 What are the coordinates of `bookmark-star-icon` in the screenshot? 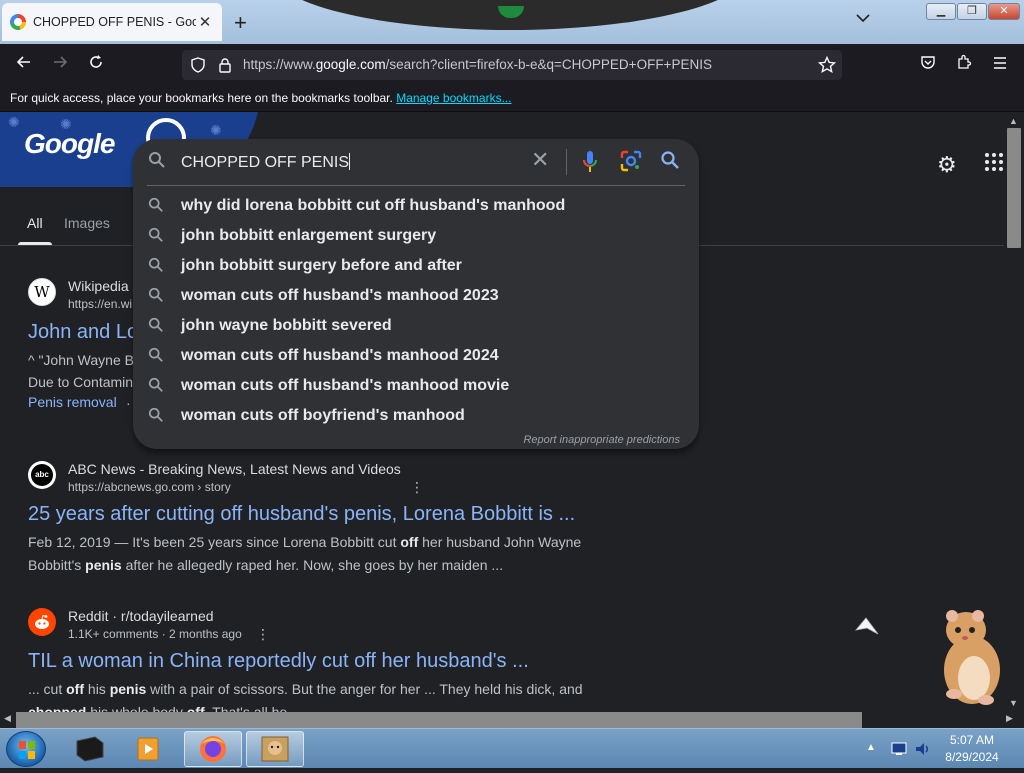 It's located at (827, 67).